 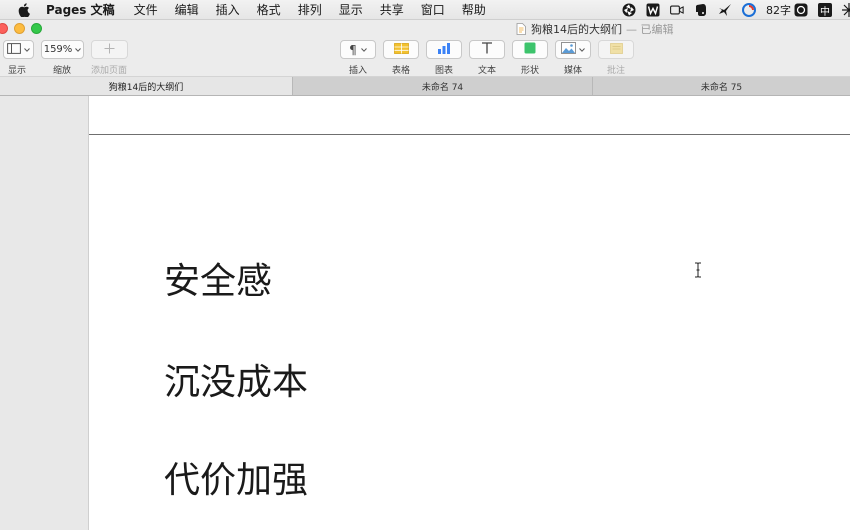 What do you see at coordinates (401, 71) in the screenshot?
I see `table-label: 表格` at bounding box center [401, 71].